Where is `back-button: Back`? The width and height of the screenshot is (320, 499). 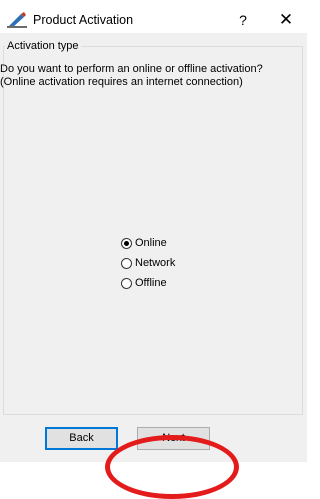
back-button: Back is located at coordinates (81, 438).